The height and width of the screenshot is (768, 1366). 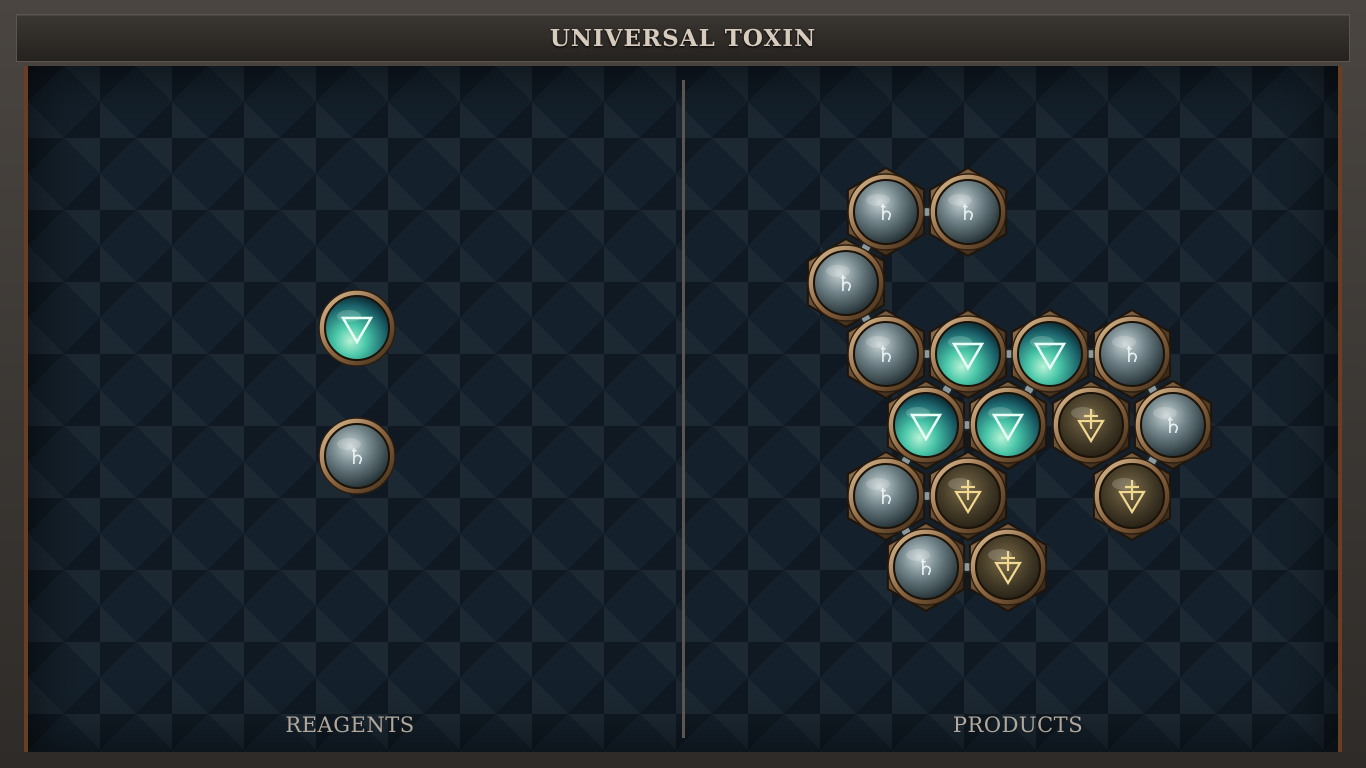 I want to click on reagent-layer: ♄, so click(x=357, y=392).